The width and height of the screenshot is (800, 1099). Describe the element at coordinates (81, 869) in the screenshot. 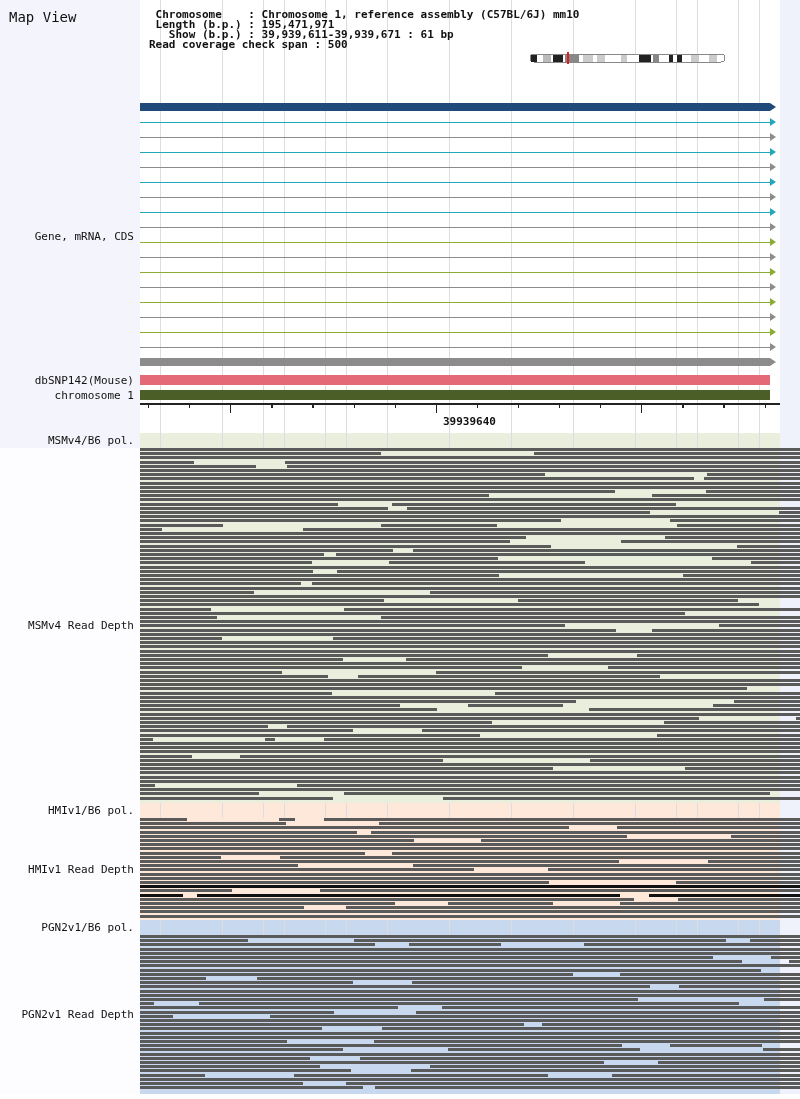

I see `track-label: HMIv1 Read Depth` at that location.